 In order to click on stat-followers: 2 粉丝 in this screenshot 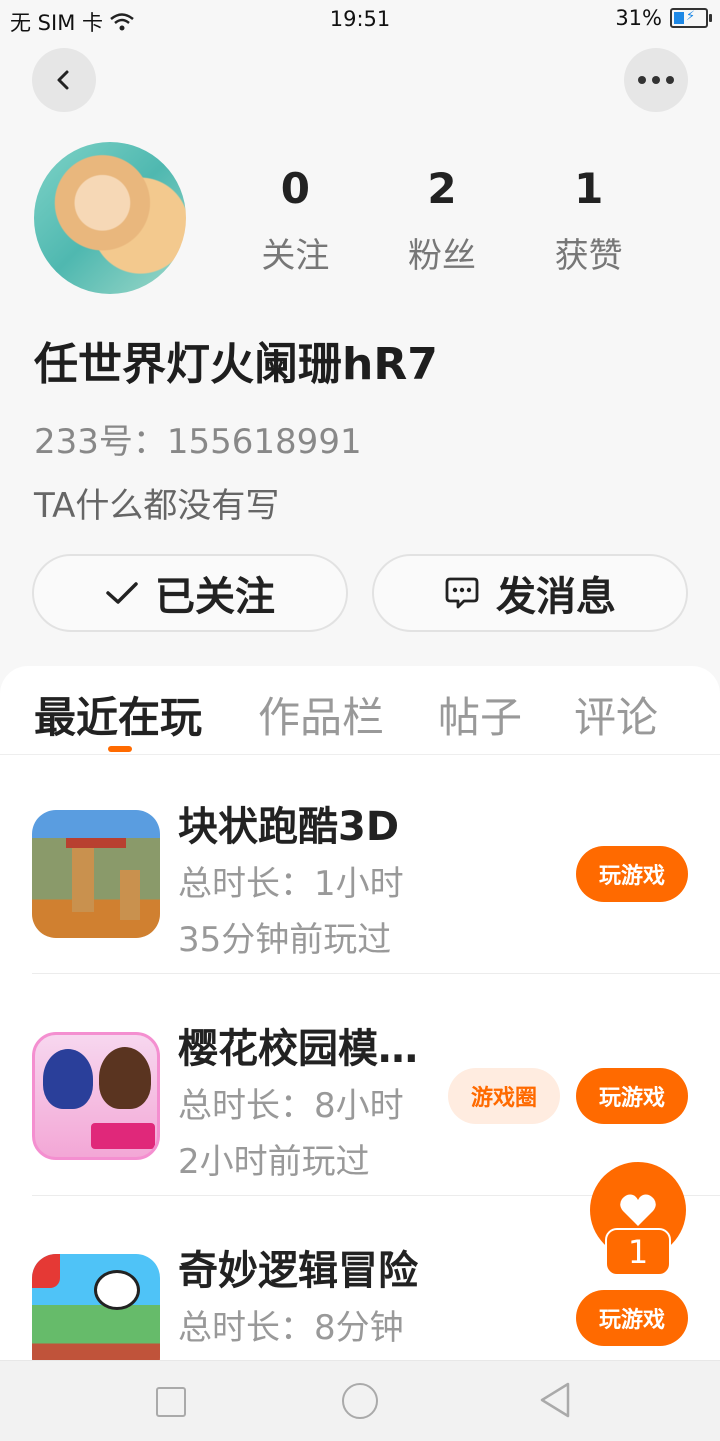, I will do `click(442, 222)`.